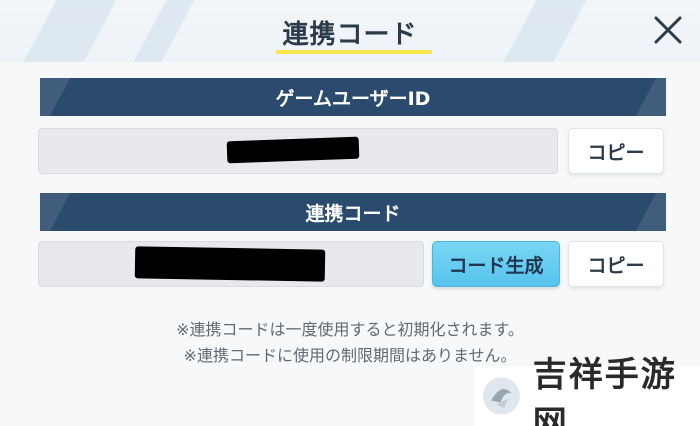 This screenshot has width=700, height=426. I want to click on close-button, so click(668, 30).